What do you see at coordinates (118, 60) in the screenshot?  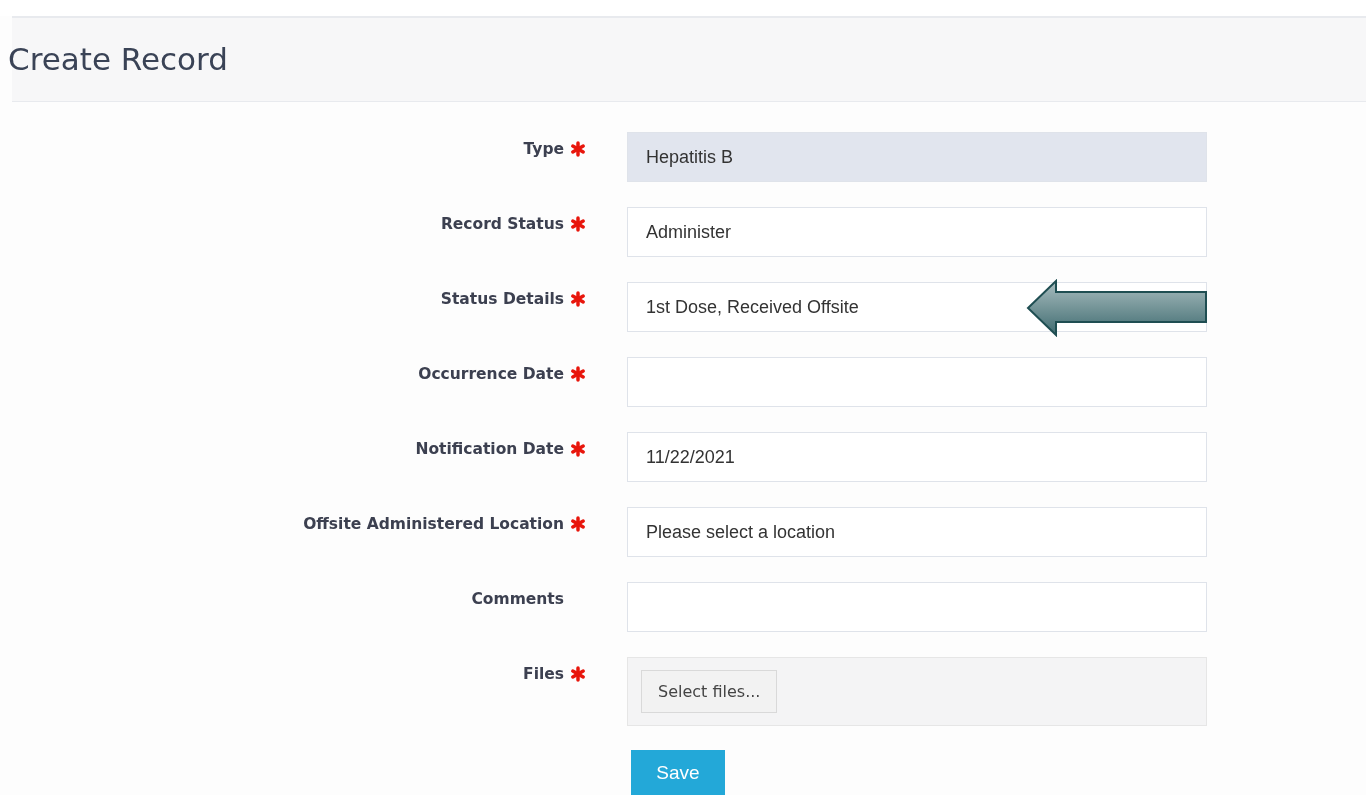 I see `page-title: Create Record` at bounding box center [118, 60].